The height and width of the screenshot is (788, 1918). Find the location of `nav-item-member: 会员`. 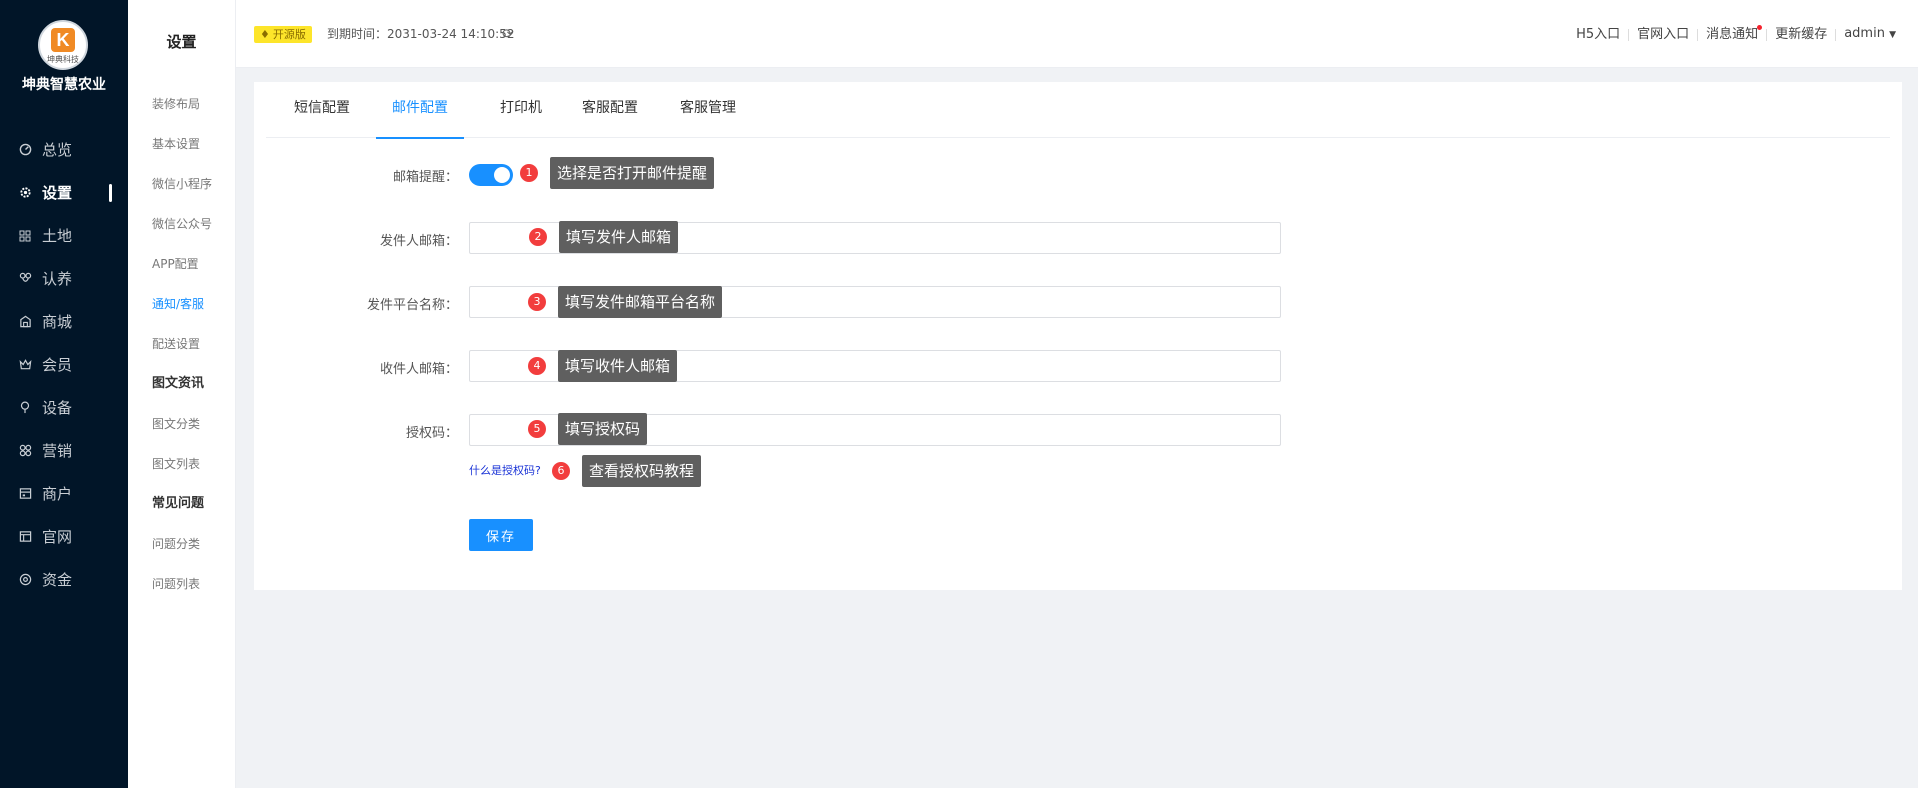

nav-item-member: 会员 is located at coordinates (64, 364).